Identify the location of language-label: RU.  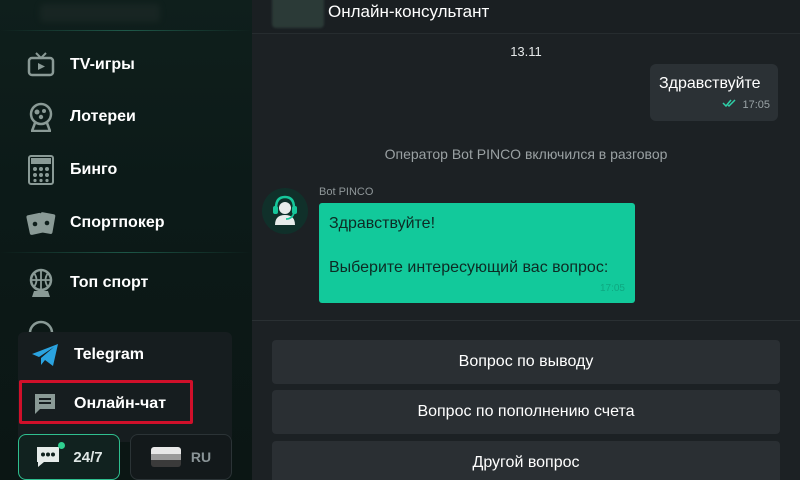
(201, 457).